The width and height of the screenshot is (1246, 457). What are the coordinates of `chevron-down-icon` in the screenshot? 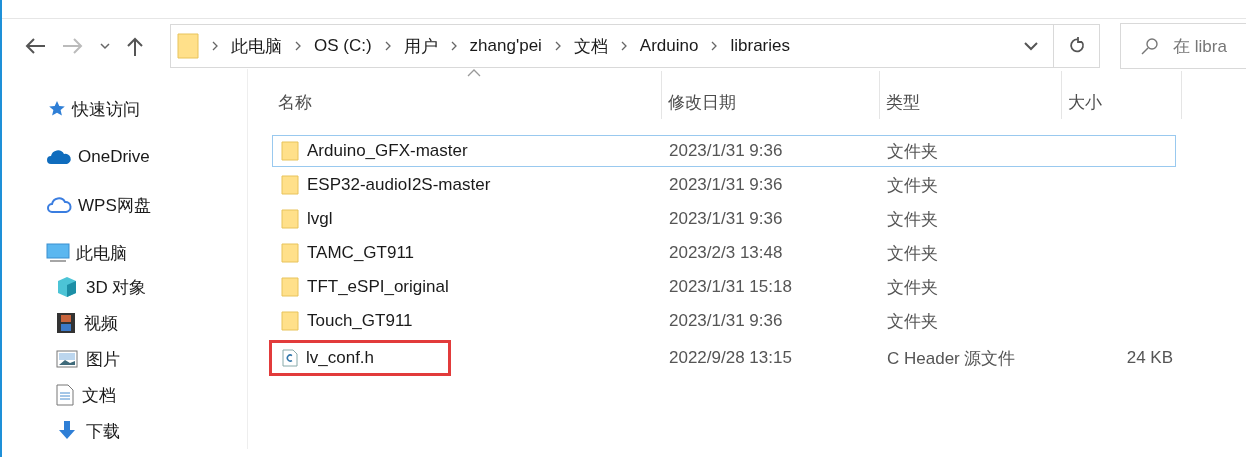 It's located at (1031, 46).